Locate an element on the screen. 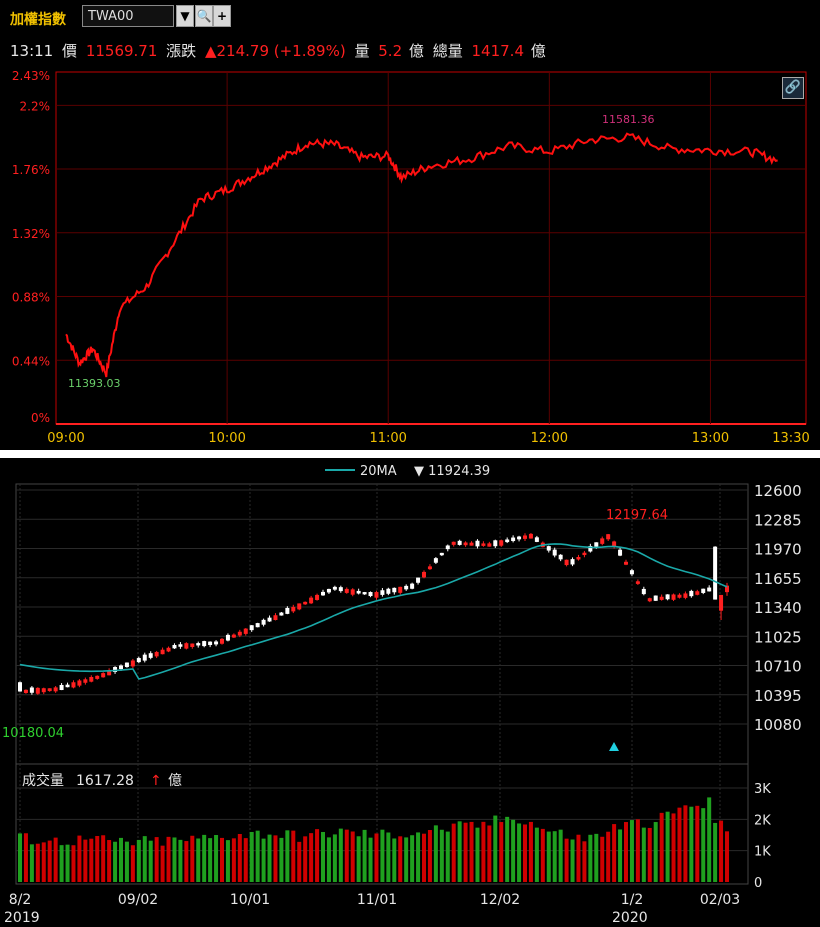 The height and width of the screenshot is (927, 820). daily-y-tick: 10395 is located at coordinates (778, 696).